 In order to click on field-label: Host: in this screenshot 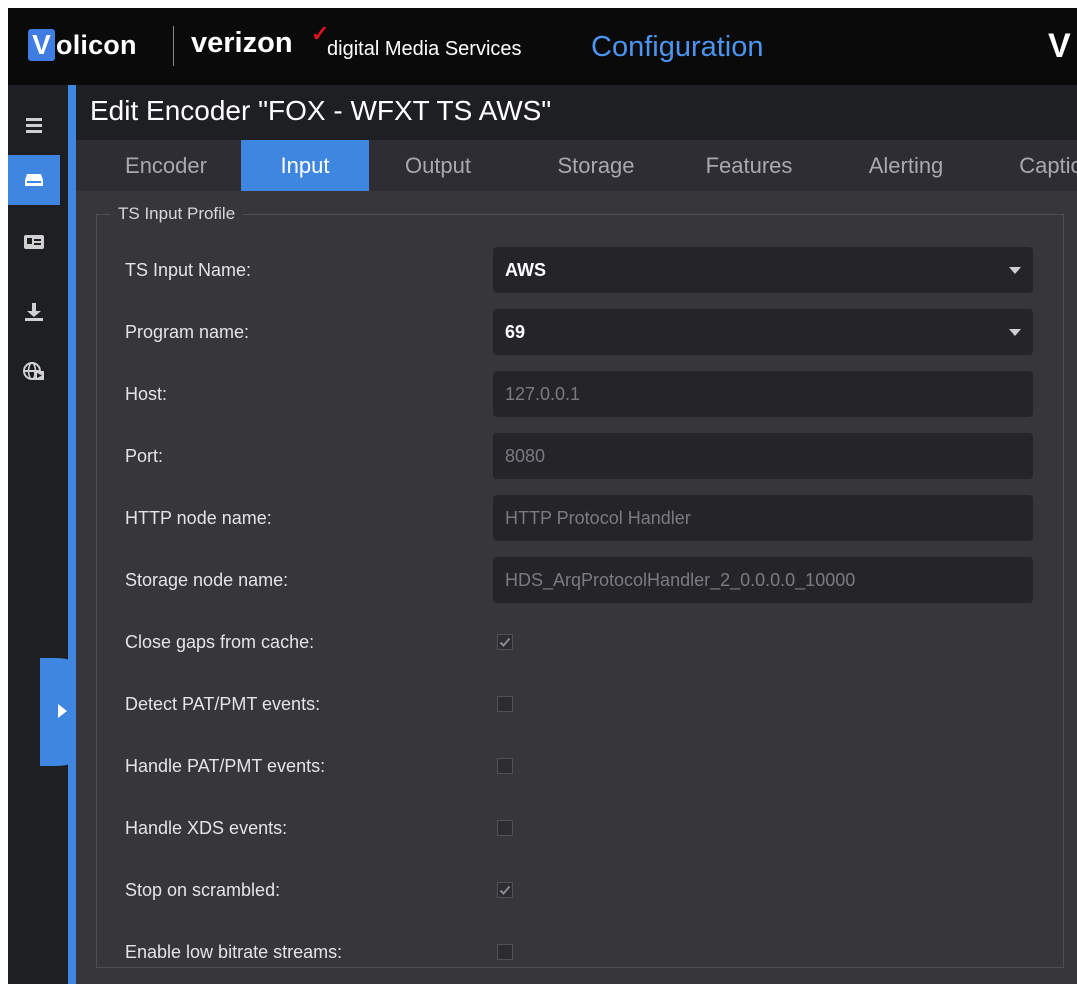, I will do `click(146, 394)`.